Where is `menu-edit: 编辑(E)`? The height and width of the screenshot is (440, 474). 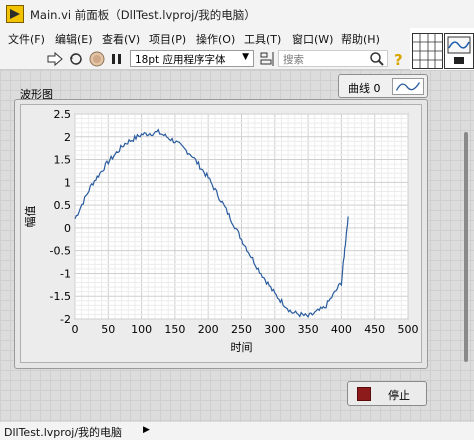
menu-edit: 编辑(E) is located at coordinates (74, 39).